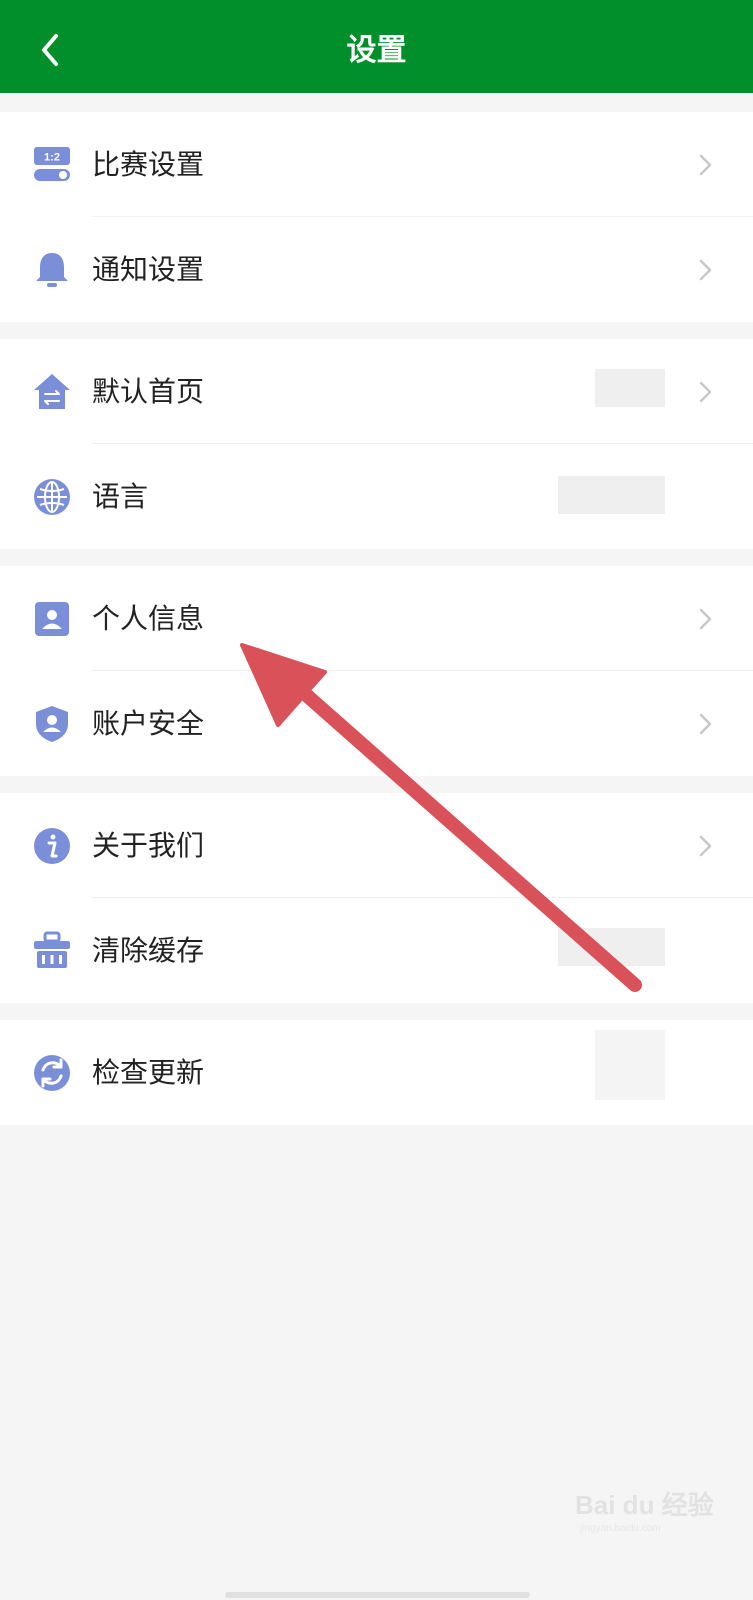 The width and height of the screenshot is (753, 1600). I want to click on settings-row-clear-cache: 清除缓存, so click(376, 950).